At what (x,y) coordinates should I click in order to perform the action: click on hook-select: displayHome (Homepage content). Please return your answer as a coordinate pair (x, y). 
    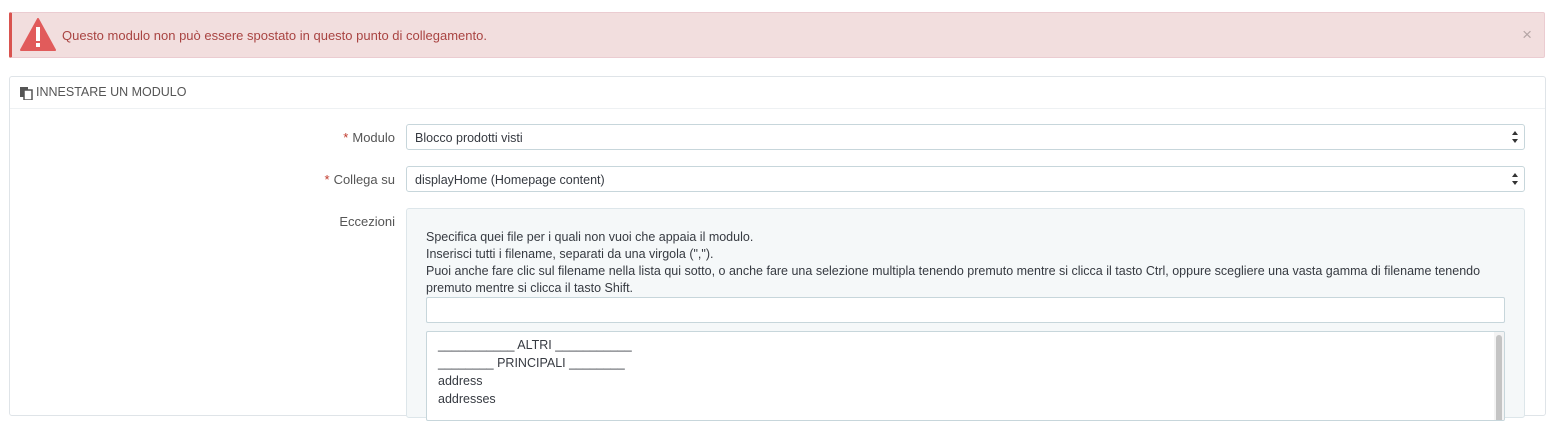
    Looking at the image, I should click on (965, 179).